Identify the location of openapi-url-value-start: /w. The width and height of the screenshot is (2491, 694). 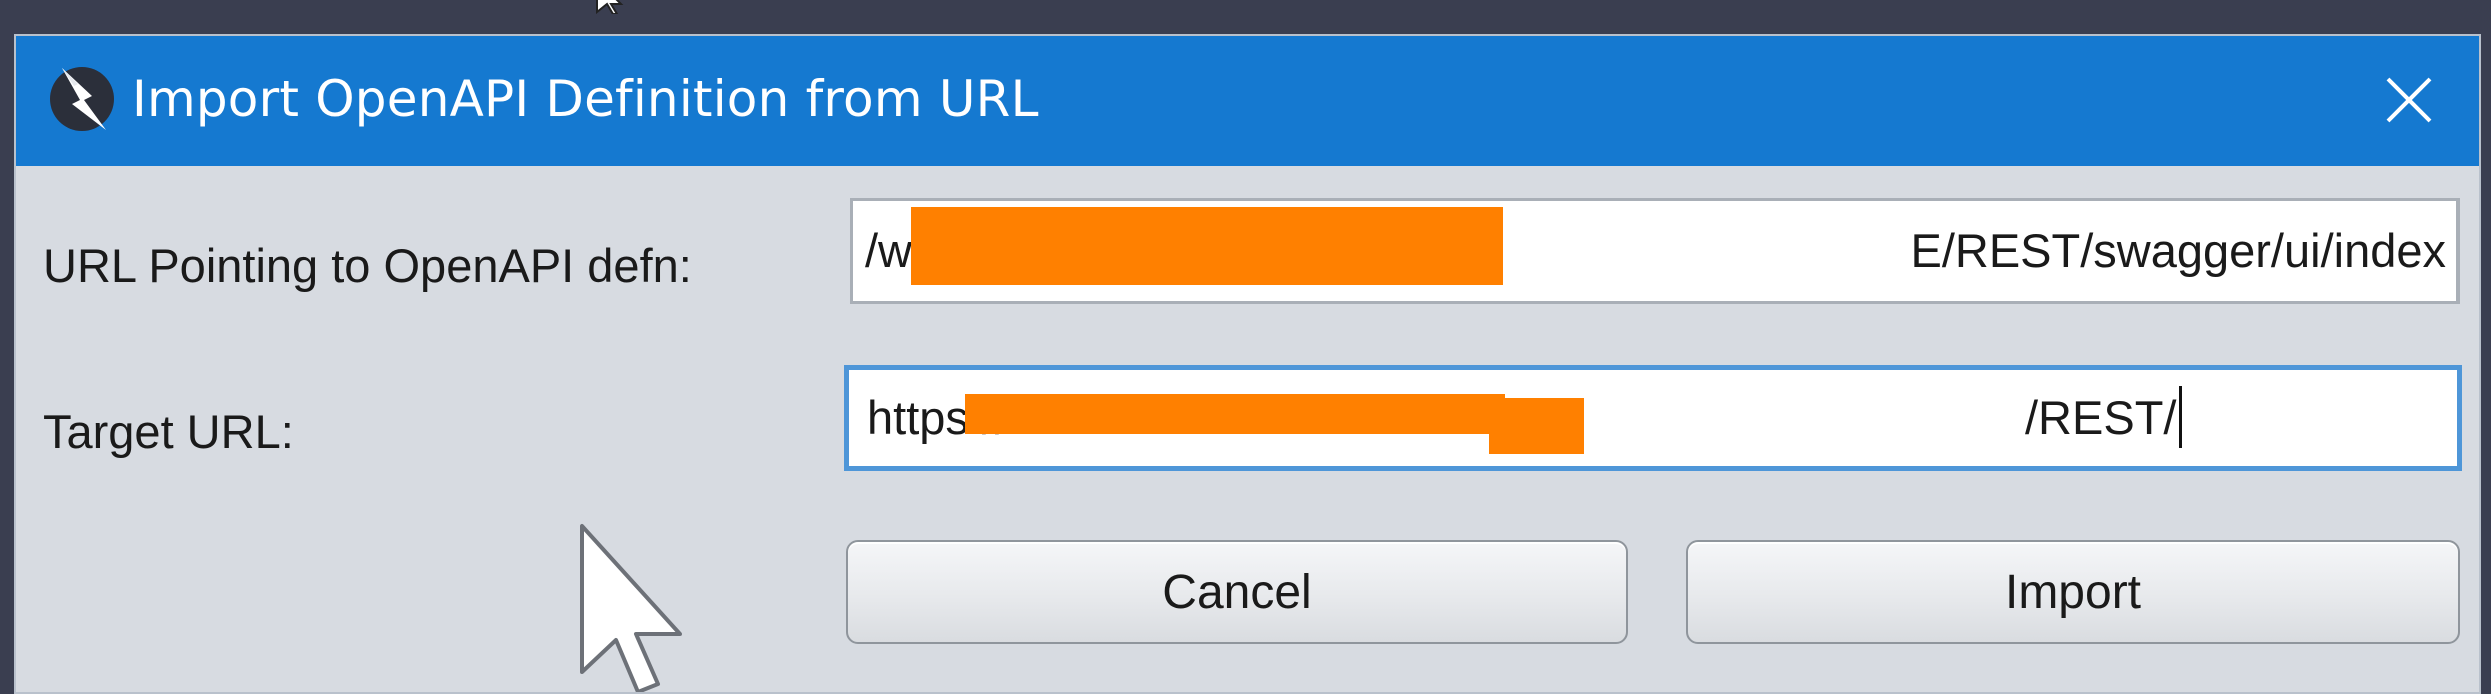
(888, 250).